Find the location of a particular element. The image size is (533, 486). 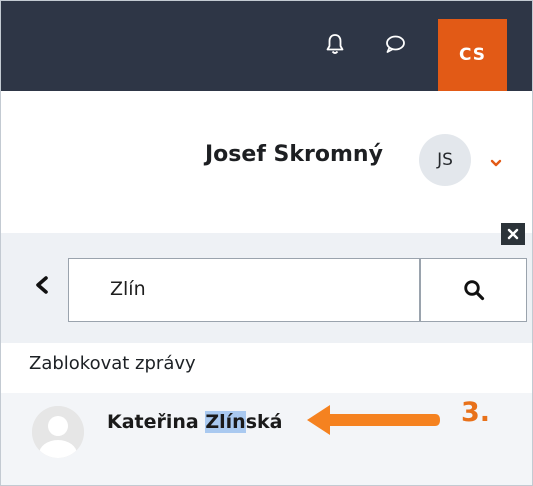

search-field is located at coordinates (244, 290).